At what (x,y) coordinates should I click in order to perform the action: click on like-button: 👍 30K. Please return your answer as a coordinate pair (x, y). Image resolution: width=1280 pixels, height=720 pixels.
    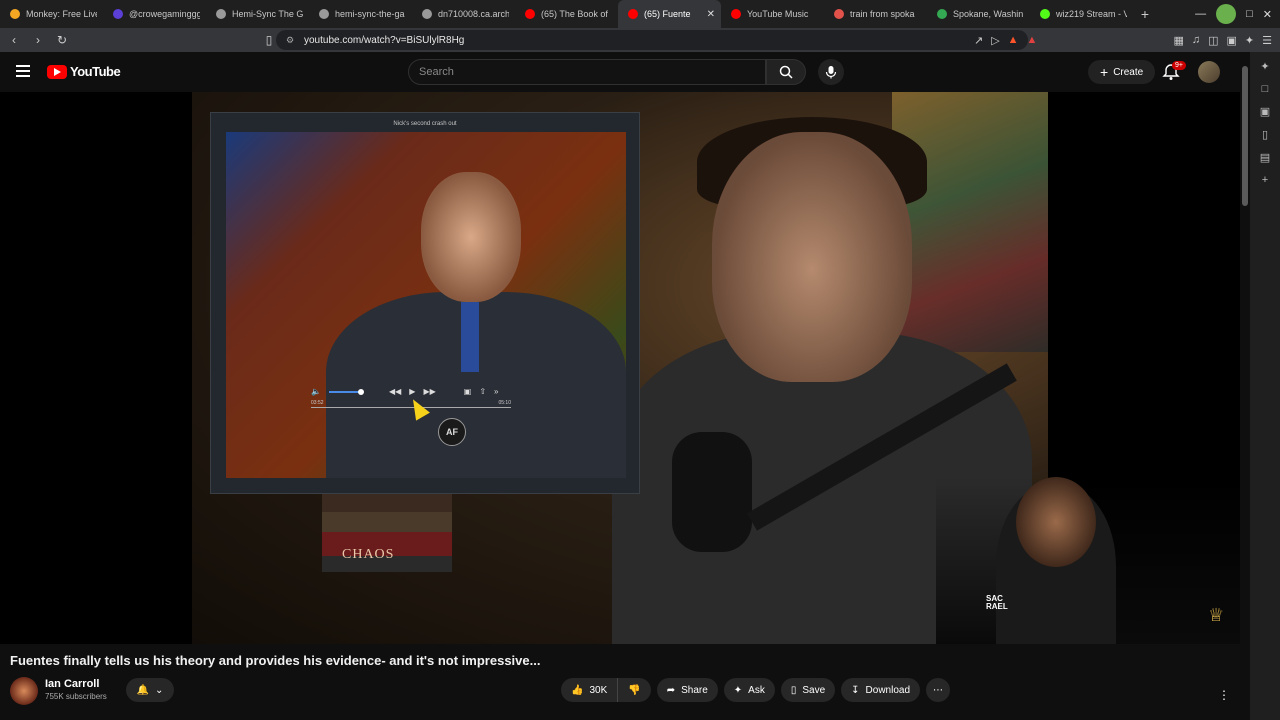
    Looking at the image, I should click on (590, 690).